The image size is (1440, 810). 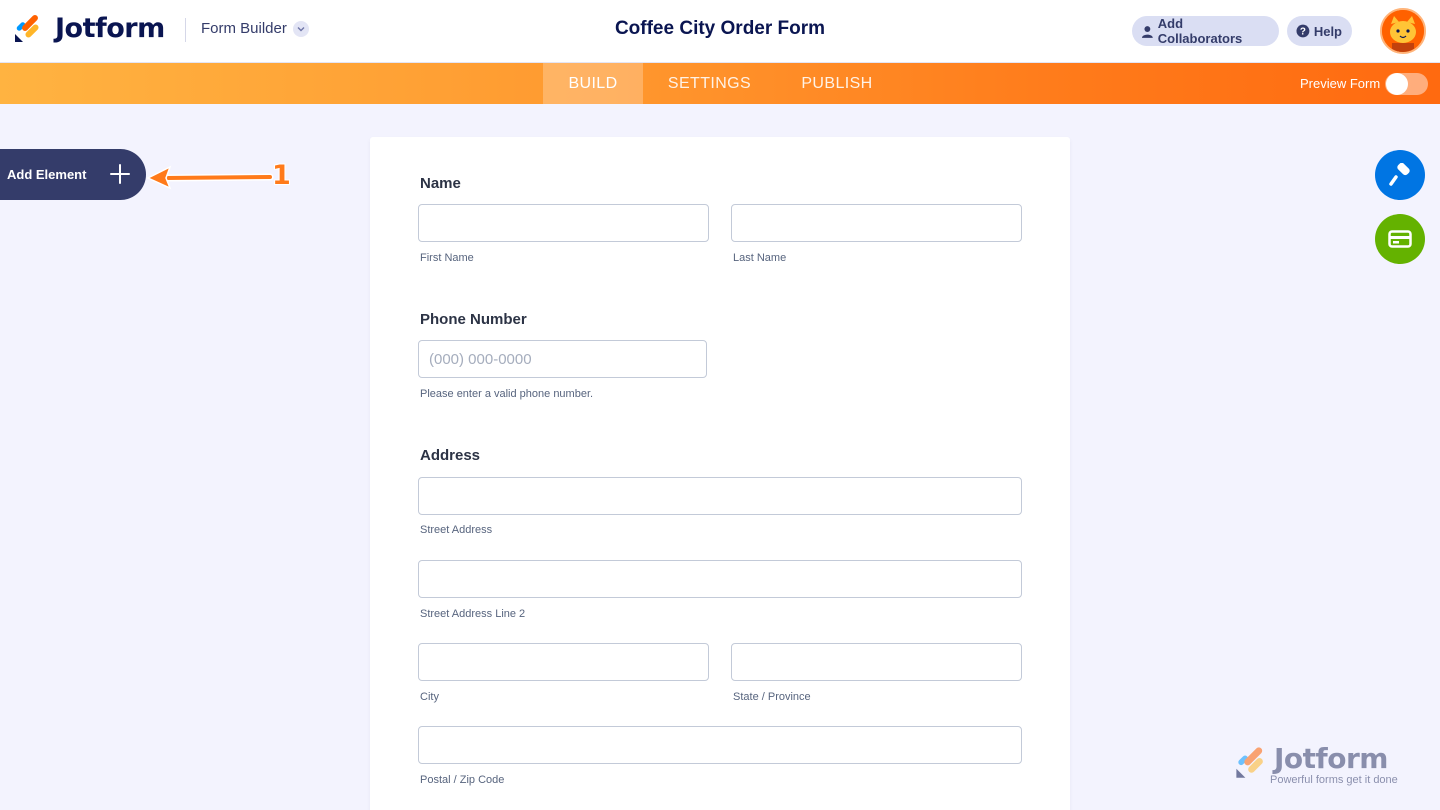 I want to click on help-button: ? Help, so click(x=1319, y=31).